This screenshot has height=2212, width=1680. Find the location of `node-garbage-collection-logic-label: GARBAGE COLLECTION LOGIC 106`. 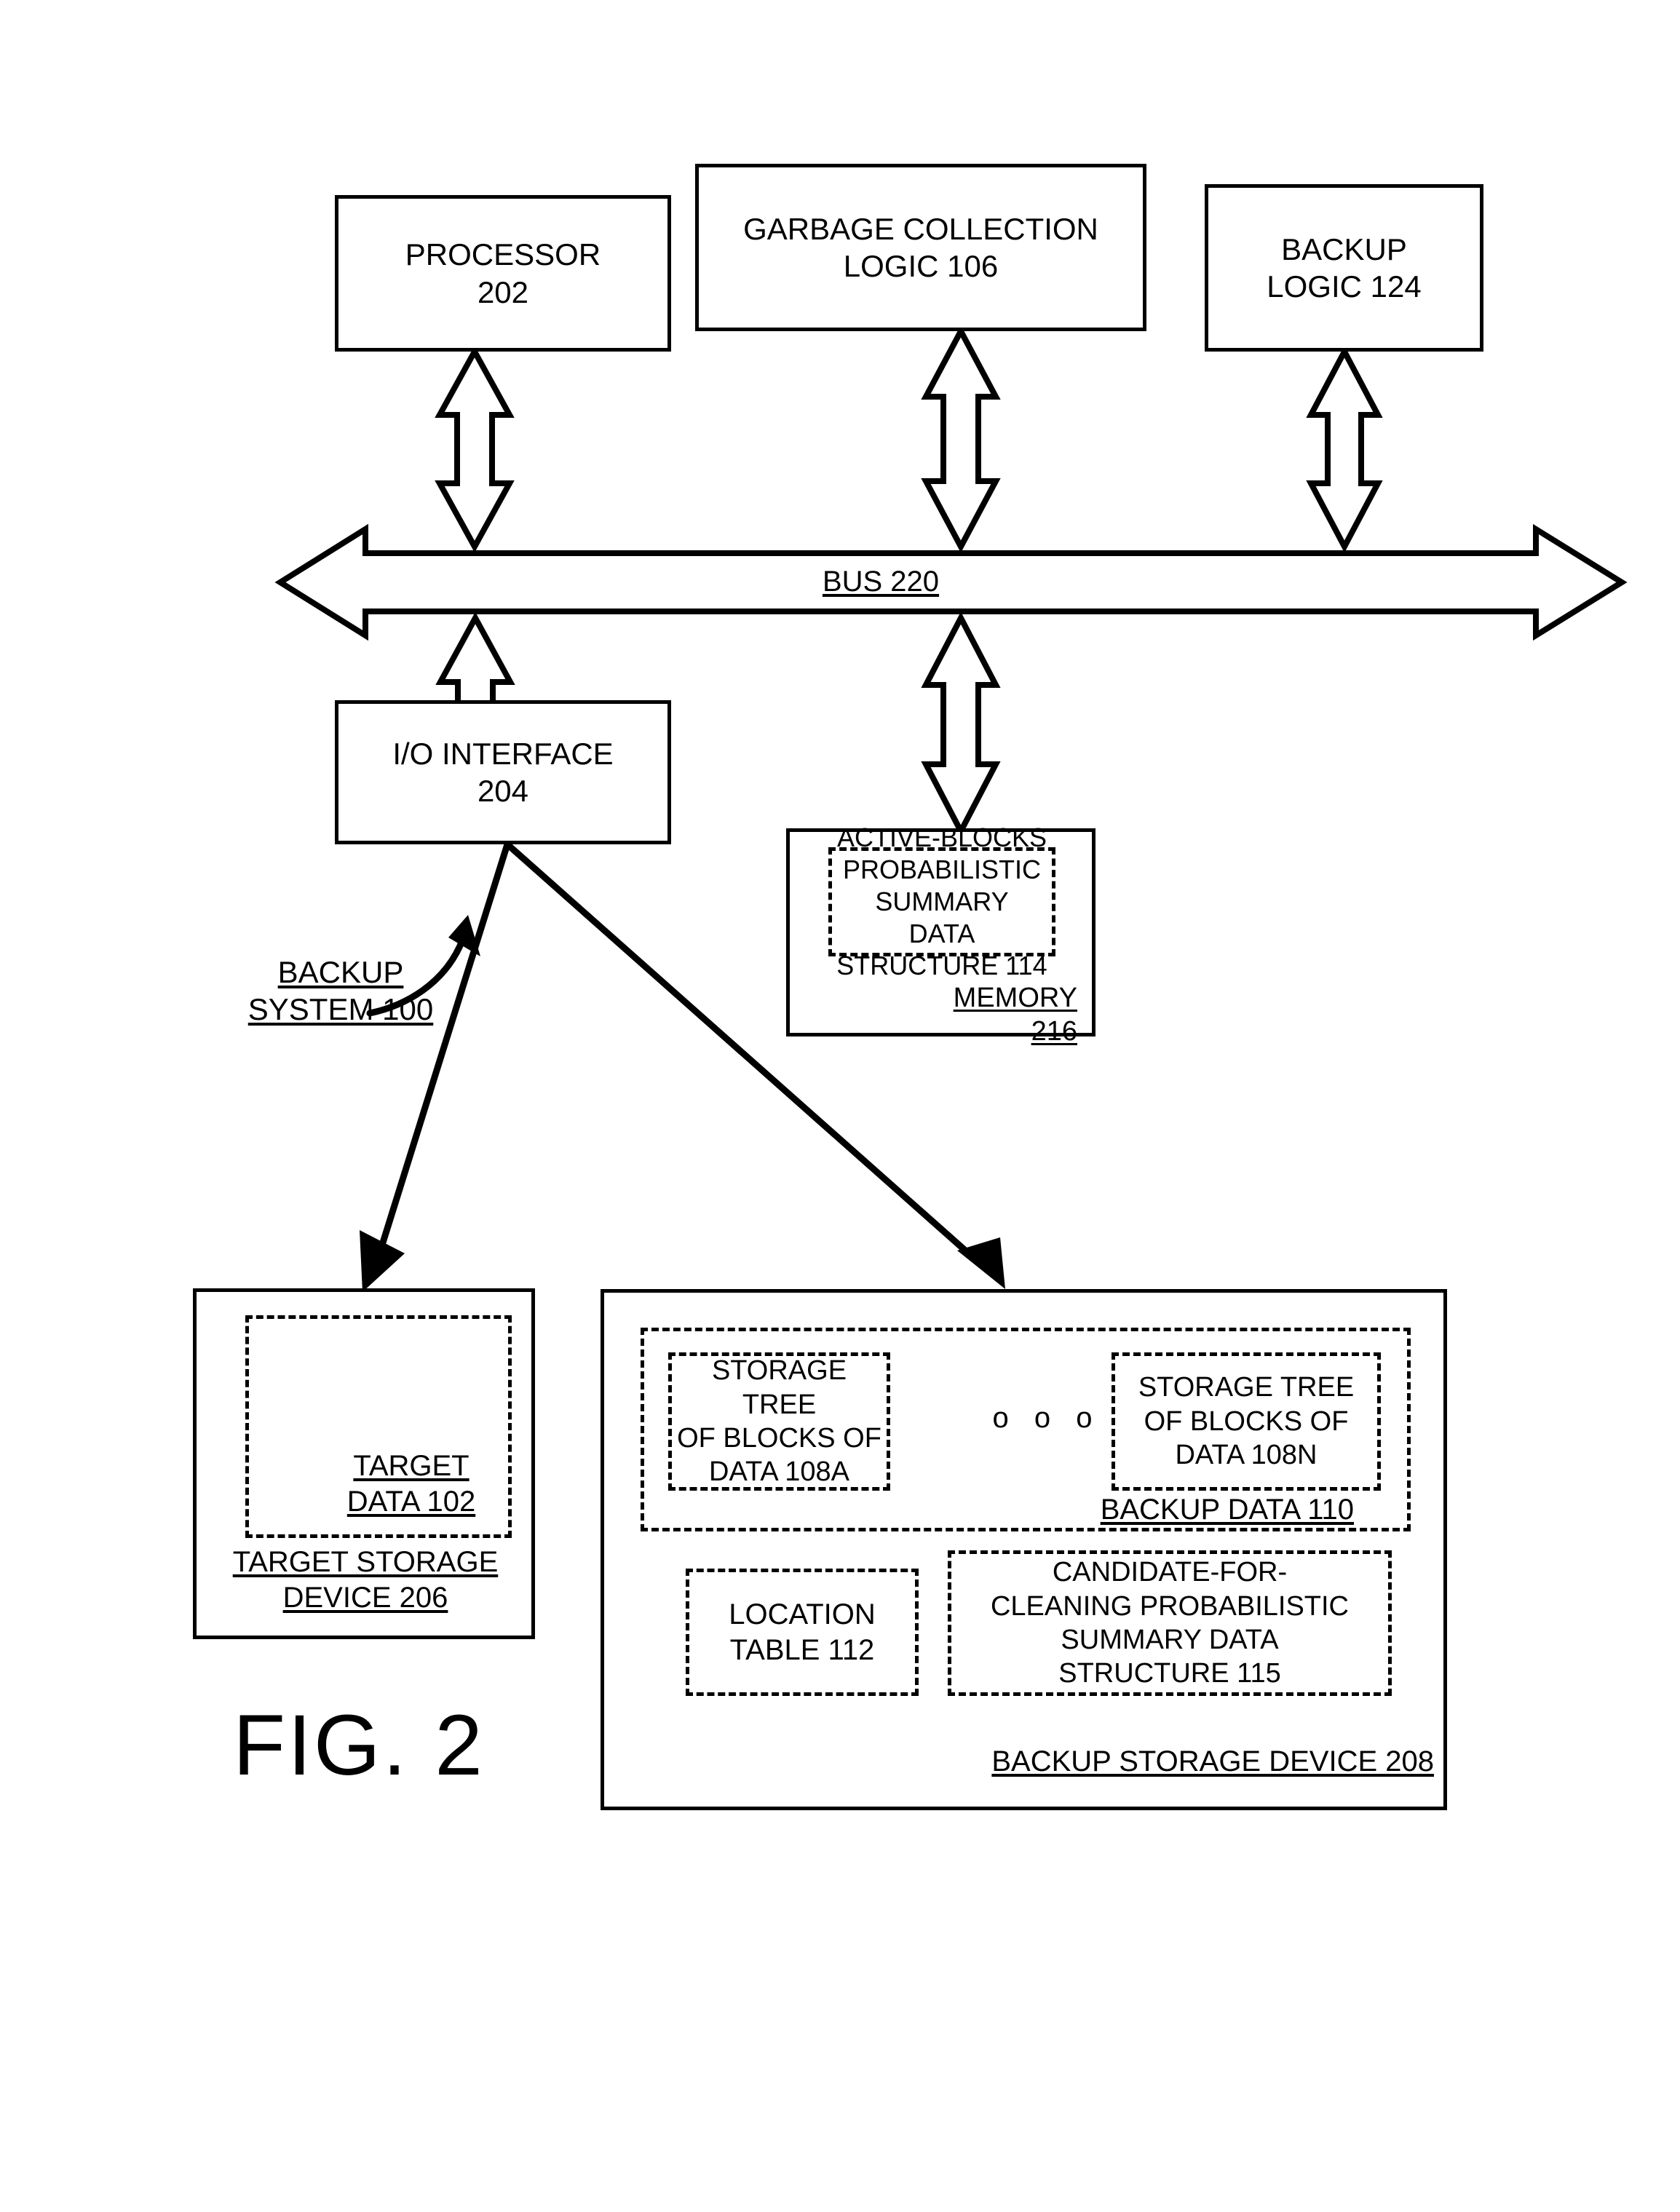

node-garbage-collection-logic-label: GARBAGE COLLECTION LOGIC 106 is located at coordinates (920, 247).